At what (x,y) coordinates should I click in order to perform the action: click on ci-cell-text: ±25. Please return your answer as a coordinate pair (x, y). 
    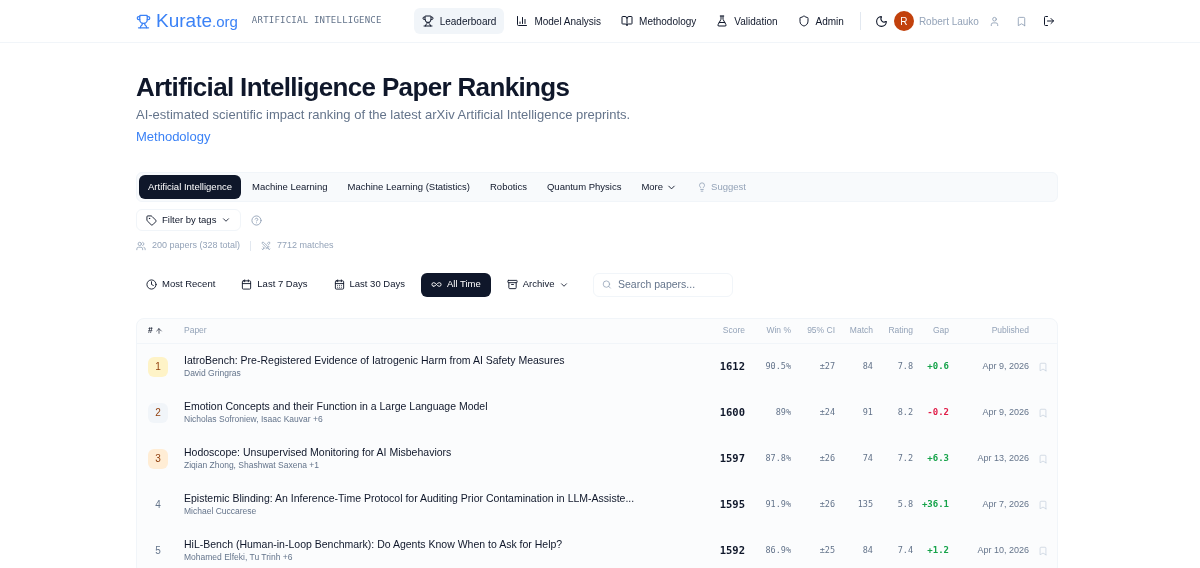
    Looking at the image, I should click on (826, 550).